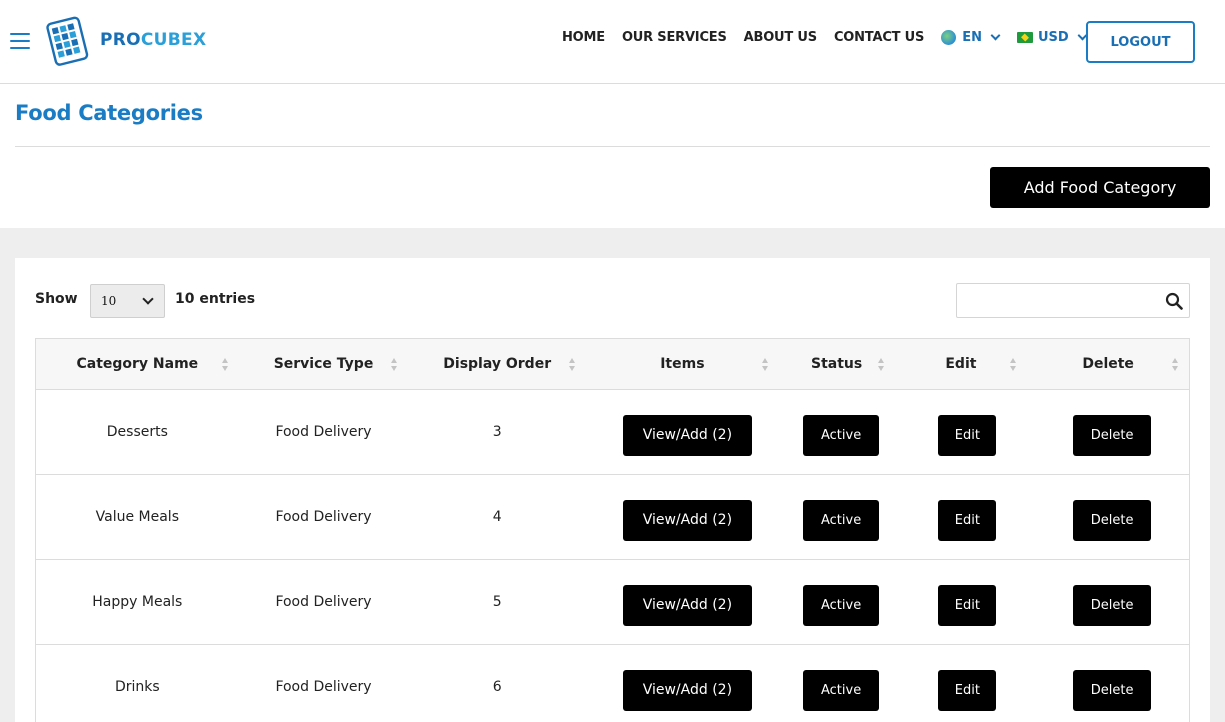 The height and width of the screenshot is (722, 1225). I want to click on brand-name: PROCUBEX, so click(153, 40).